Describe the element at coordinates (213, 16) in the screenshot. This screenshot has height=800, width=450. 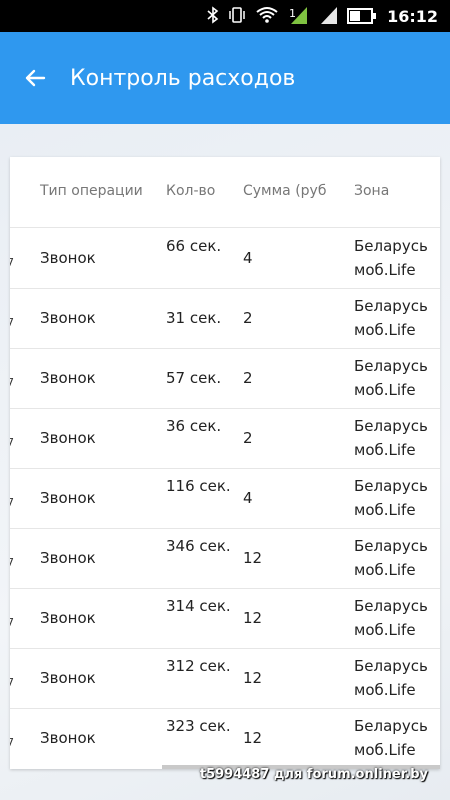
I see `bluetooth-icon` at that location.